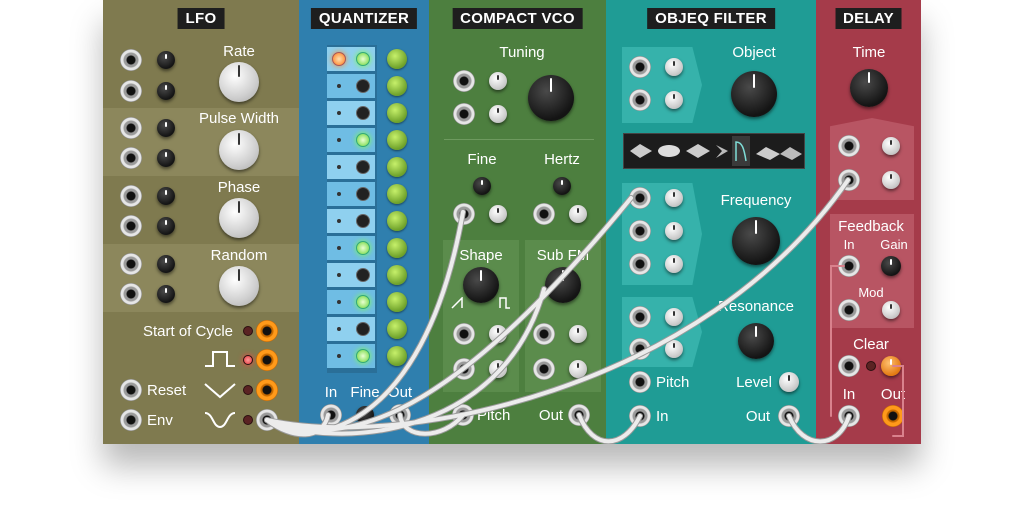 The width and height of the screenshot is (1024, 516). I want to click on fine-attenuator, so click(498, 214).